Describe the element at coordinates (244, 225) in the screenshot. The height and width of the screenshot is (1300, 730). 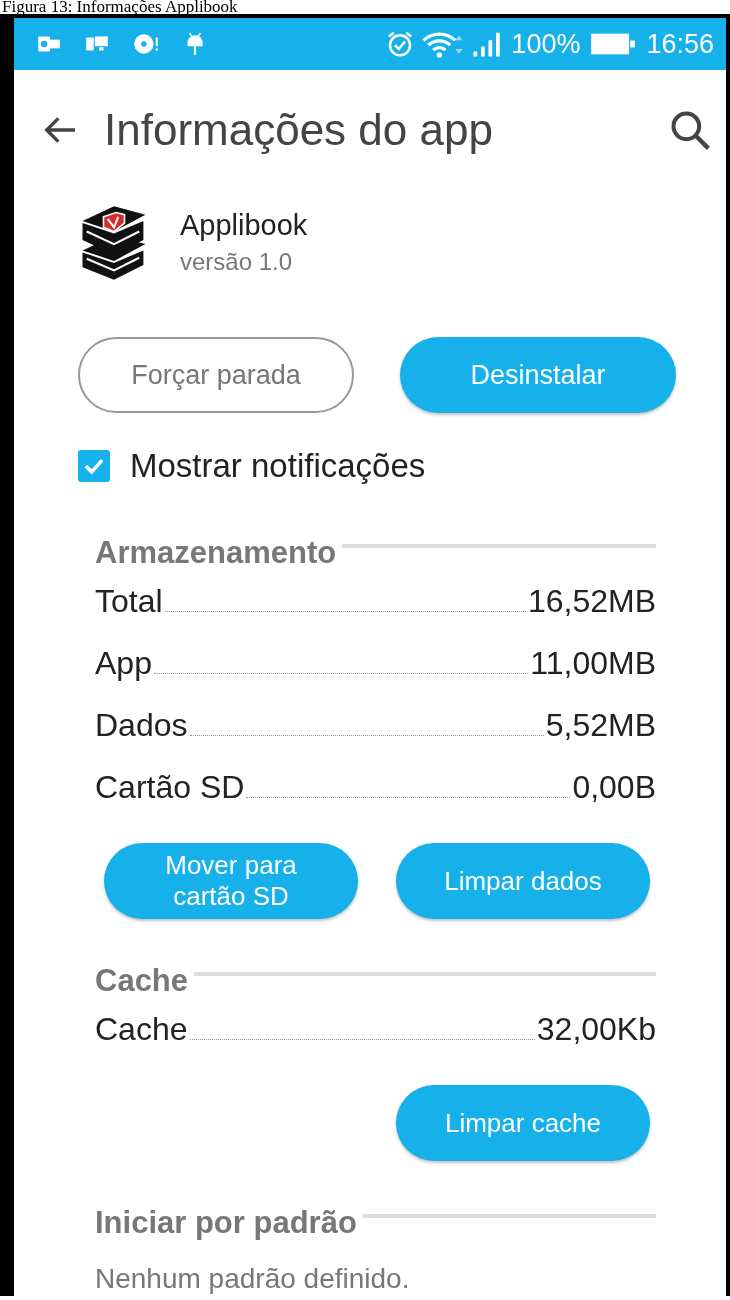
I see `app-name: Applibook` at that location.